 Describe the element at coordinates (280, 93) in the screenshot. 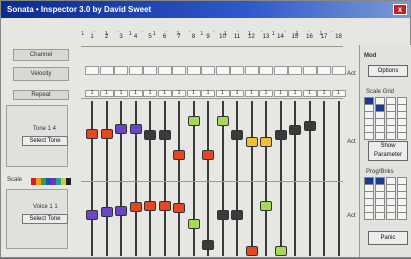

I see `repeat-cell-14: 1` at that location.